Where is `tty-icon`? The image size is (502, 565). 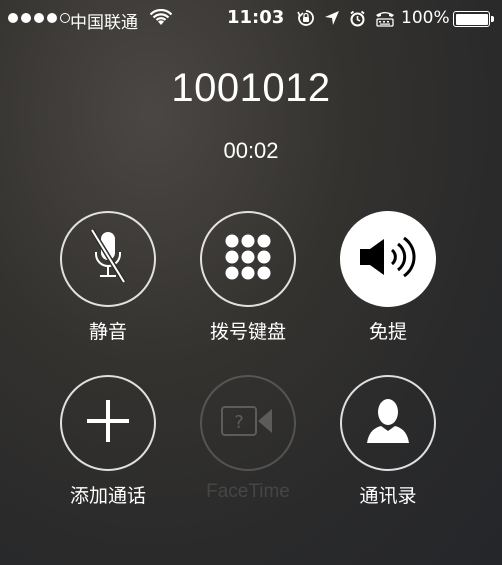 tty-icon is located at coordinates (385, 20).